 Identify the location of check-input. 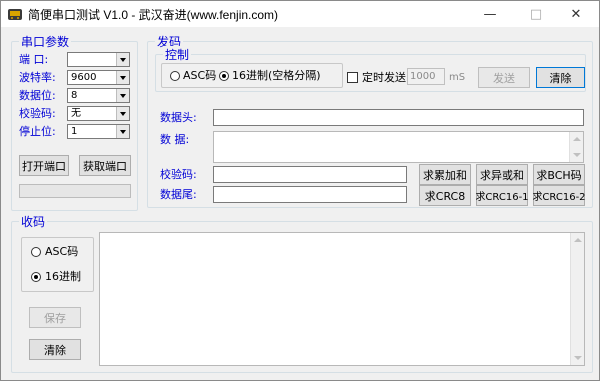
(310, 174).